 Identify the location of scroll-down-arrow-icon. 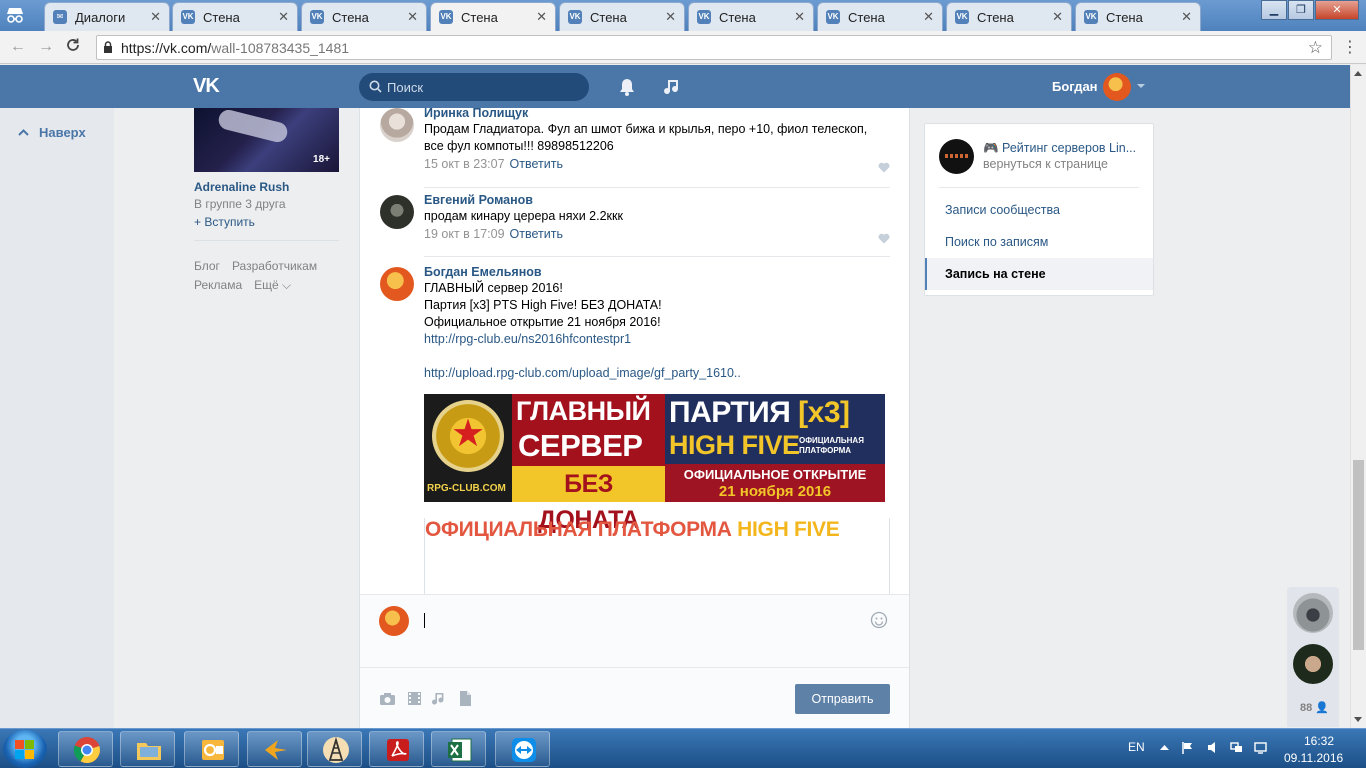
(1358, 719).